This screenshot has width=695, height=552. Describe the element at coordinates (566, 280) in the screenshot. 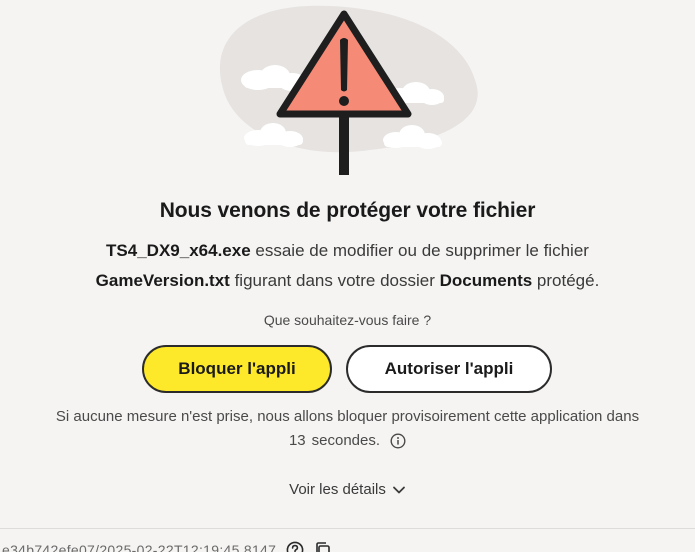

I see `message-text-3: protégé.` at that location.